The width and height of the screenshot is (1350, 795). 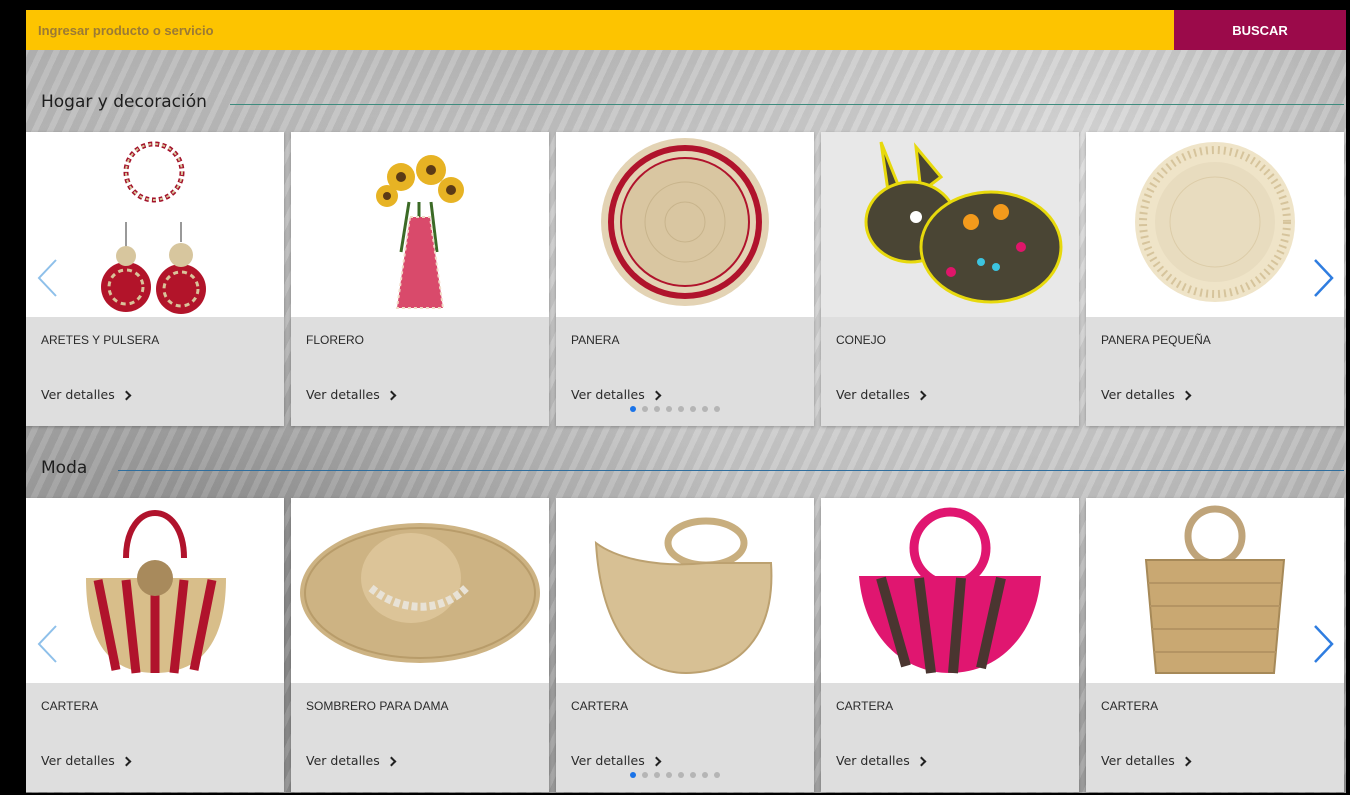 I want to click on straw-handbag-icon, so click(x=683, y=596).